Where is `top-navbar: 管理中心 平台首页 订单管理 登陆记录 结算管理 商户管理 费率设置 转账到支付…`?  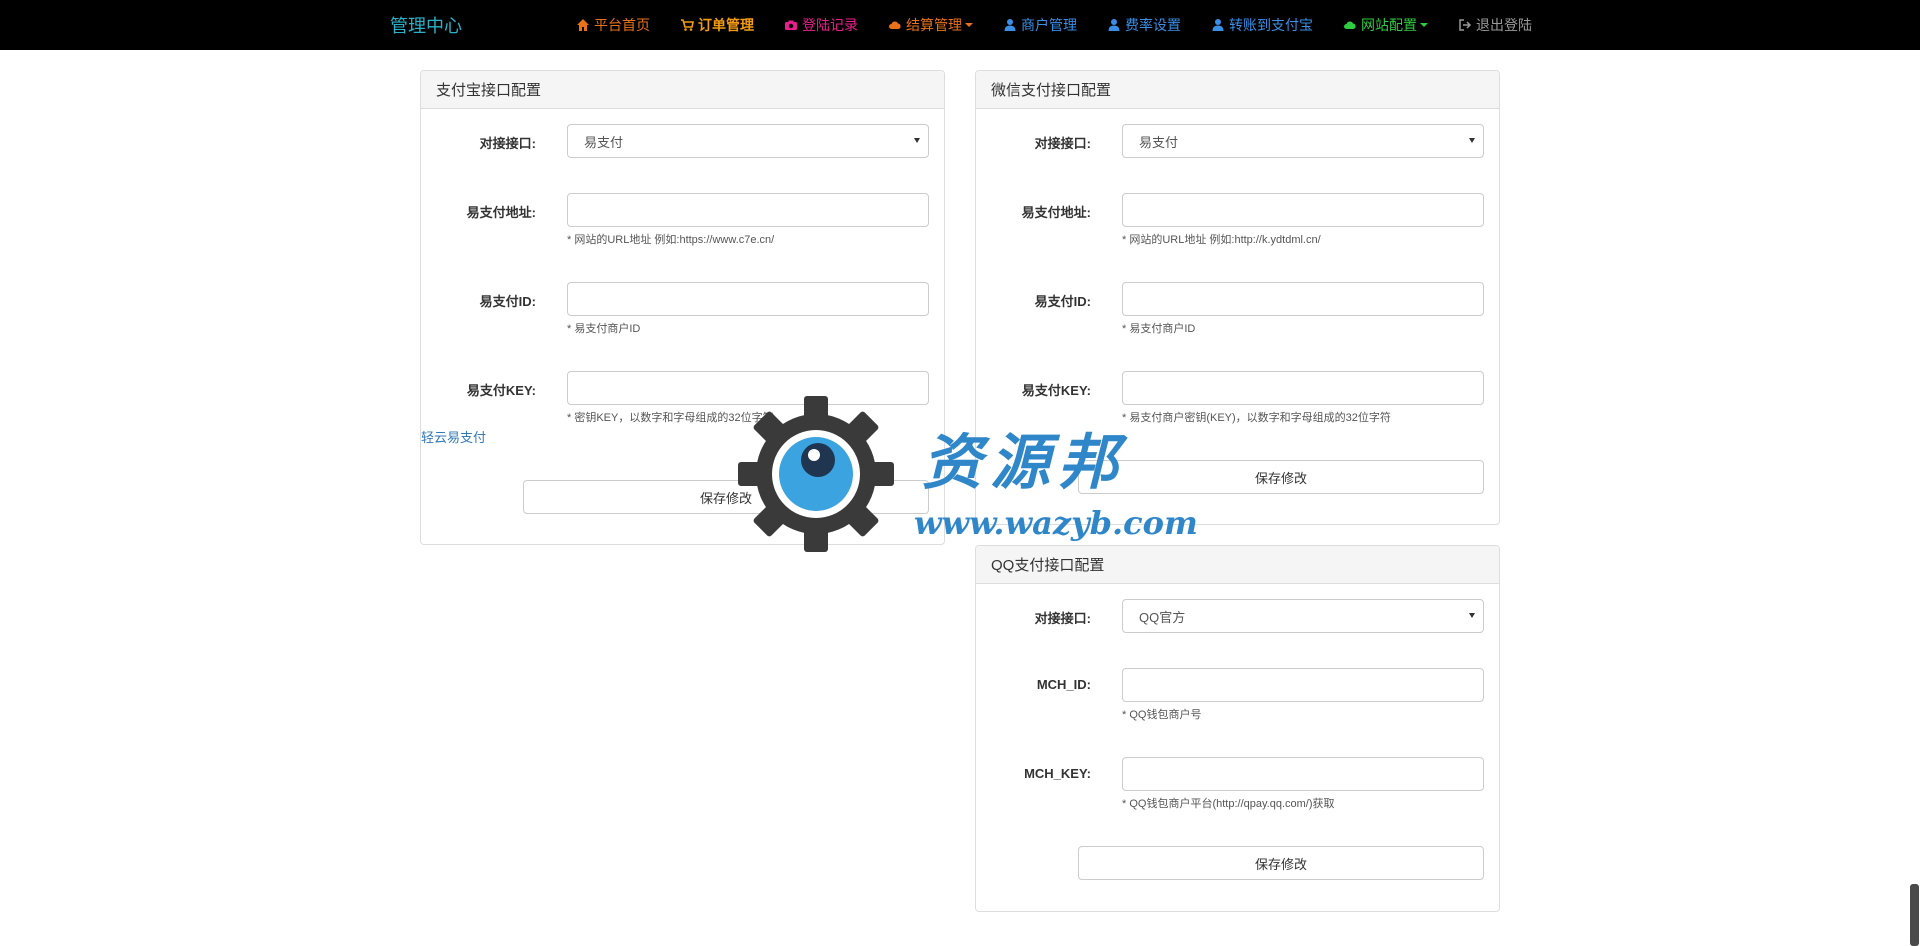 top-navbar: 管理中心 平台首页 订单管理 登陆记录 结算管理 商户管理 费率设置 转账到支付… is located at coordinates (960, 25).